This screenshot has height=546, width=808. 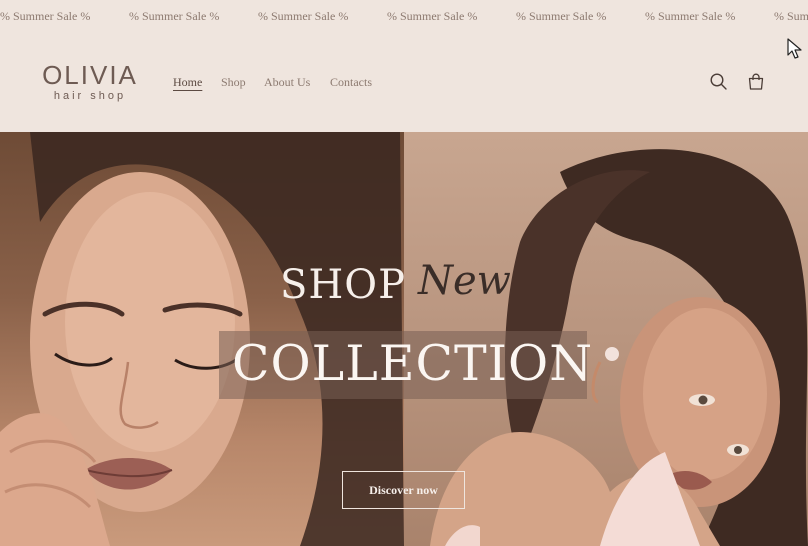 What do you see at coordinates (719, 82) in the screenshot?
I see `search-icon` at bounding box center [719, 82].